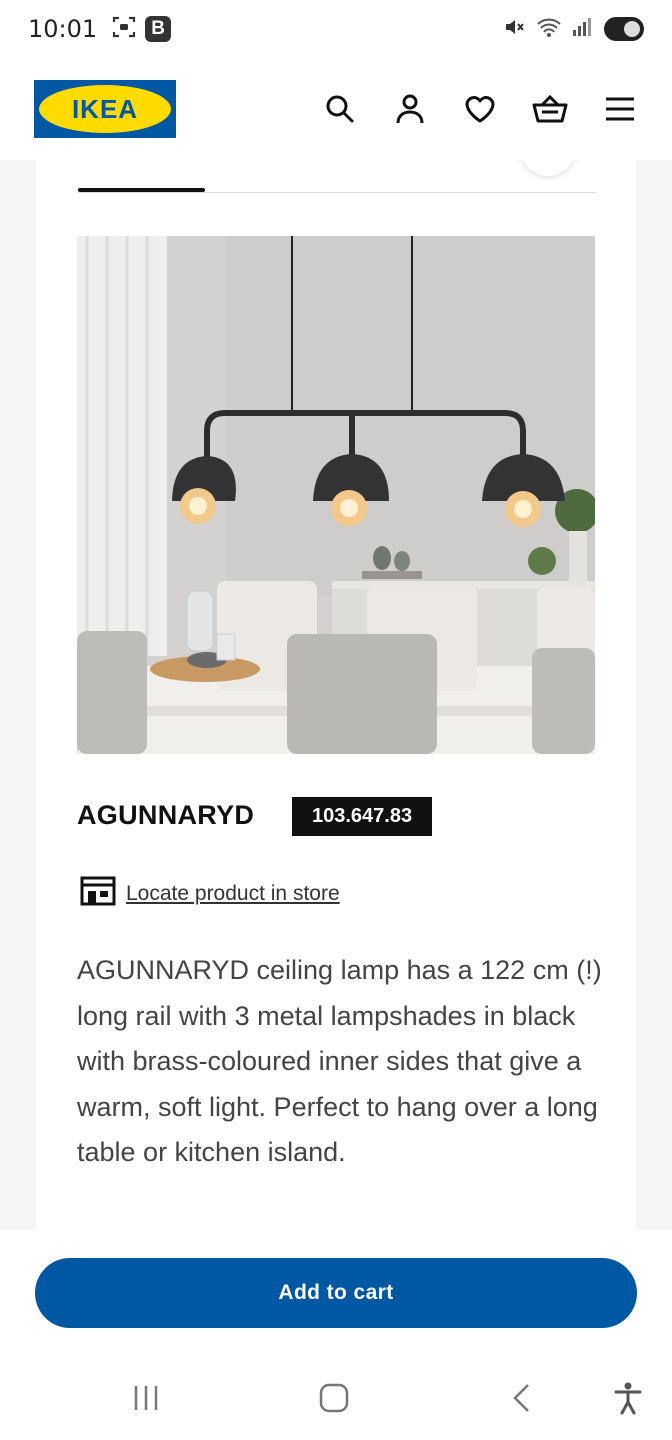 This screenshot has height=1440, width=672. I want to click on search-icon, so click(340, 109).